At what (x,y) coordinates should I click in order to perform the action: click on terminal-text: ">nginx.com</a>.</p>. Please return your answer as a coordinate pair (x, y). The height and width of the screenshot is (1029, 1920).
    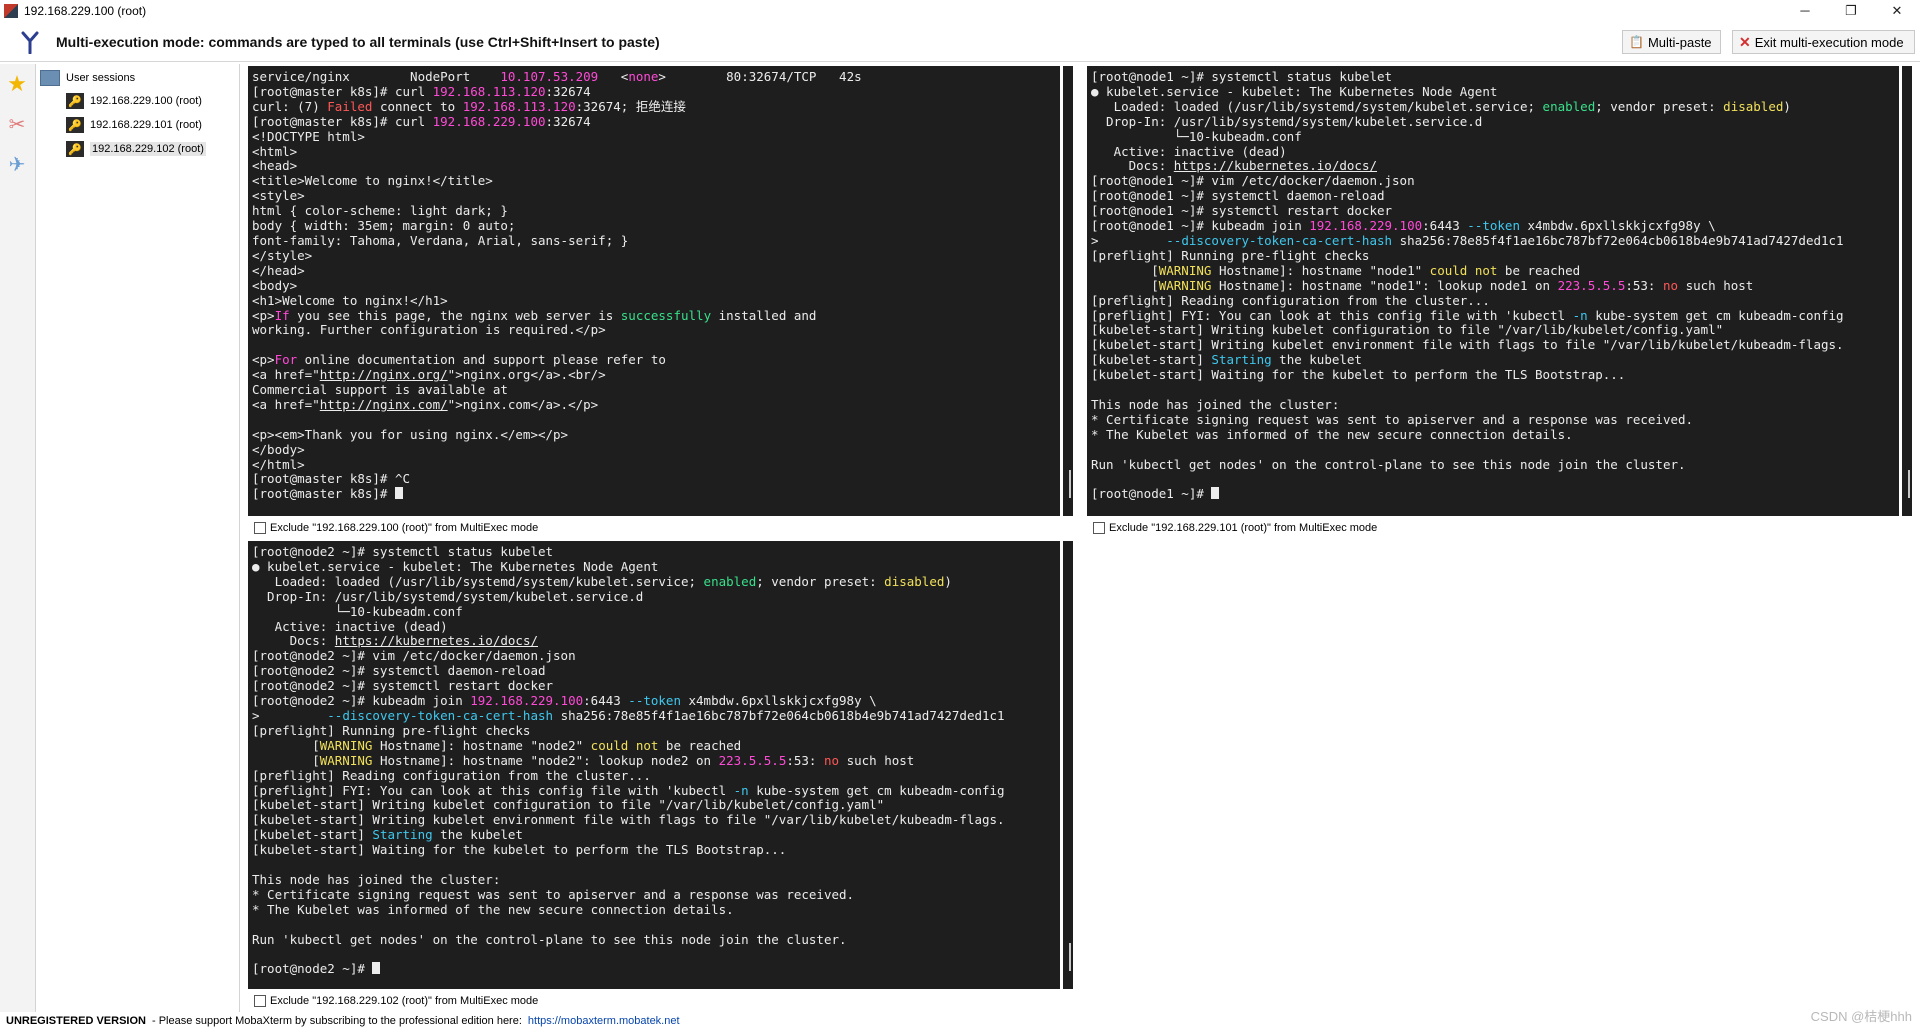
    Looking at the image, I should click on (523, 404).